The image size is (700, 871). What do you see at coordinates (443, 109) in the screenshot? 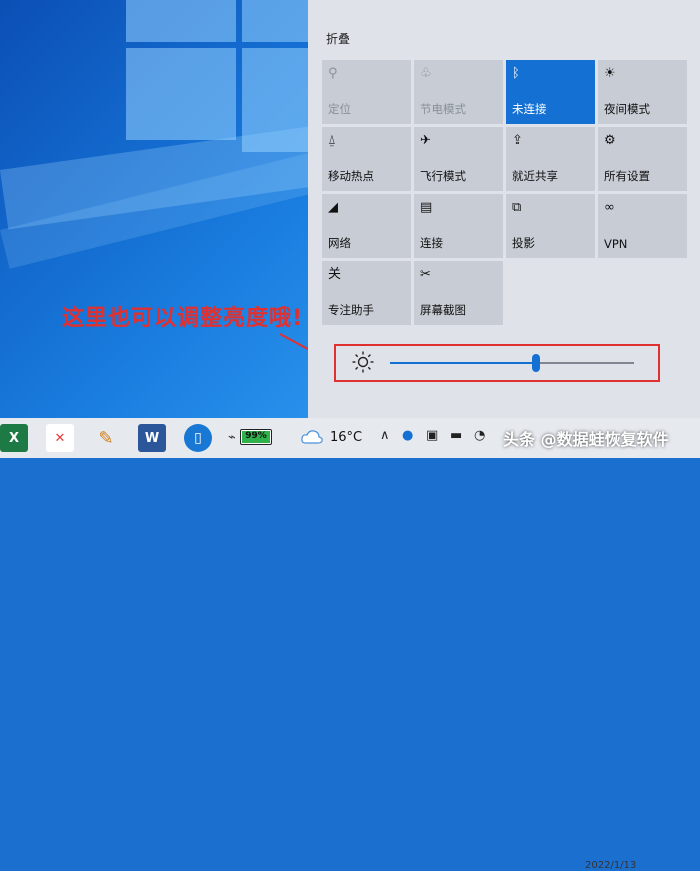
I see `tile-label: 节电模式` at bounding box center [443, 109].